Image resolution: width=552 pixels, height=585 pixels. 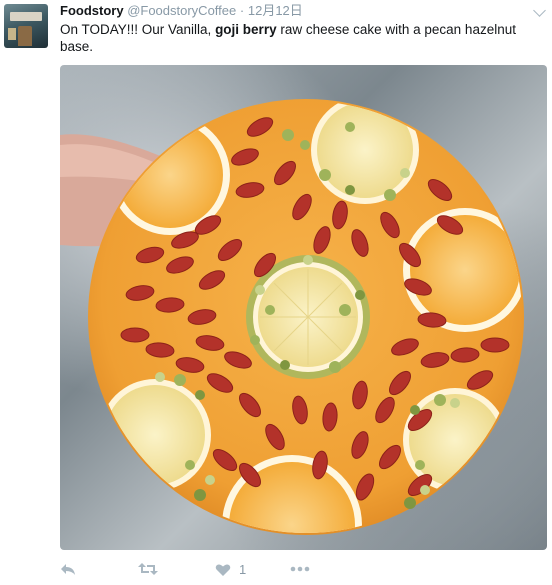 I want to click on chevron-down-icon, so click(x=539, y=10).